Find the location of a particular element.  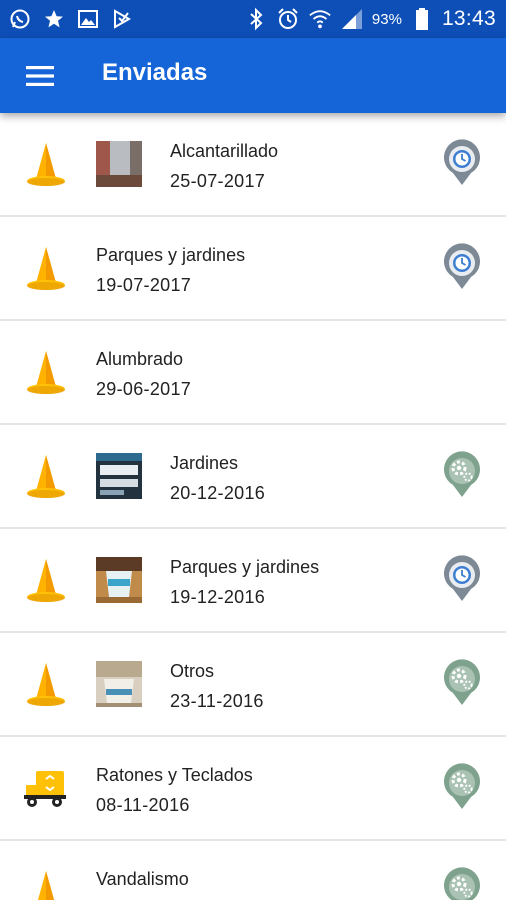

menu-button is located at coordinates (40, 76).